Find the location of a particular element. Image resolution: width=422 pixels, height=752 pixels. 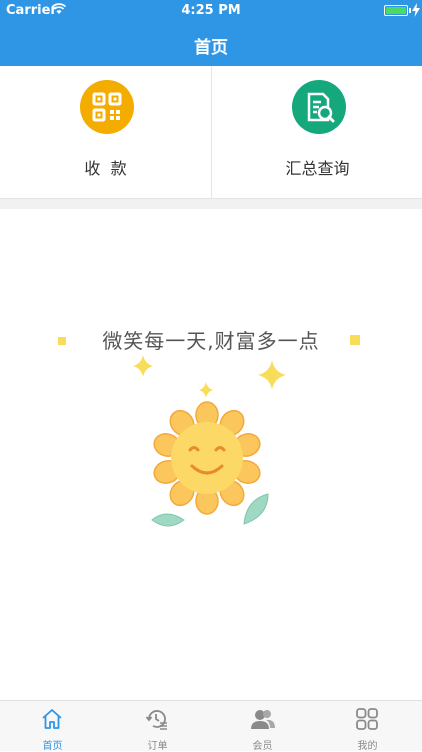

document-search-icon is located at coordinates (319, 107).